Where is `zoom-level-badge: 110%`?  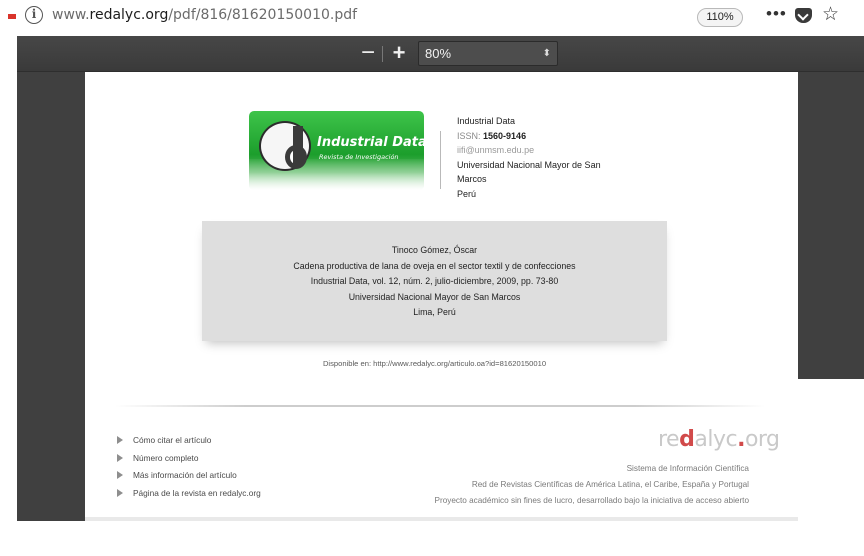 zoom-level-badge: 110% is located at coordinates (720, 17).